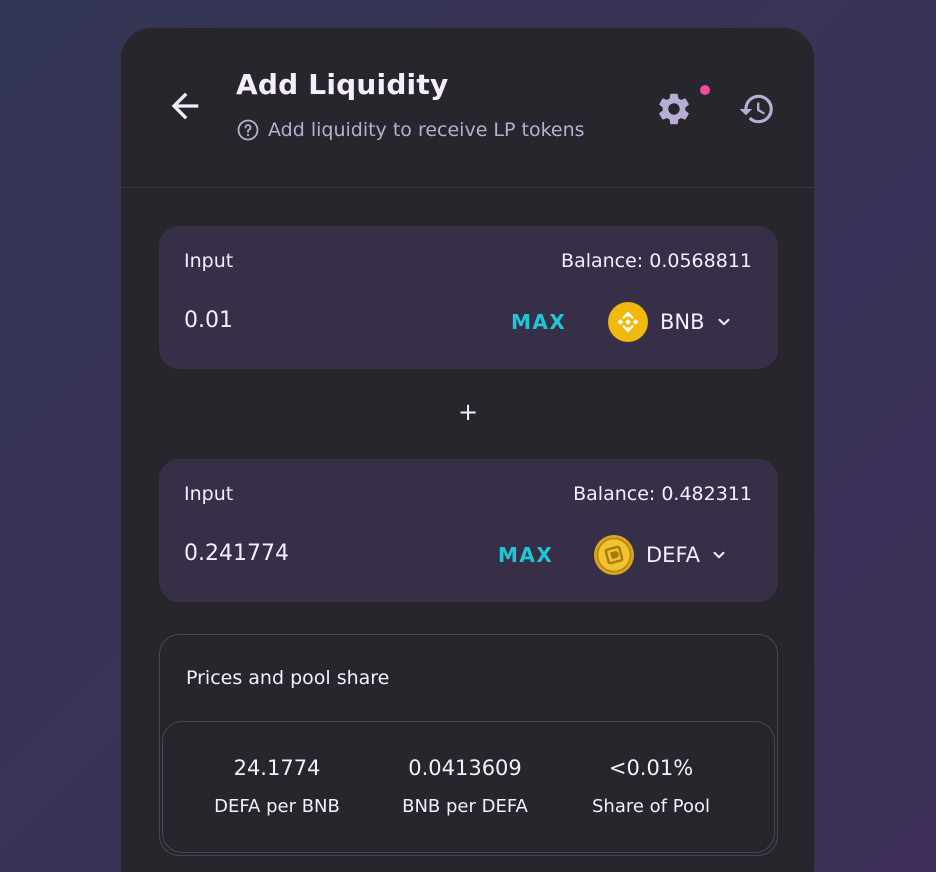 This screenshot has width=936, height=872. What do you see at coordinates (465, 768) in the screenshot?
I see `stat-value: 0.0413609` at bounding box center [465, 768].